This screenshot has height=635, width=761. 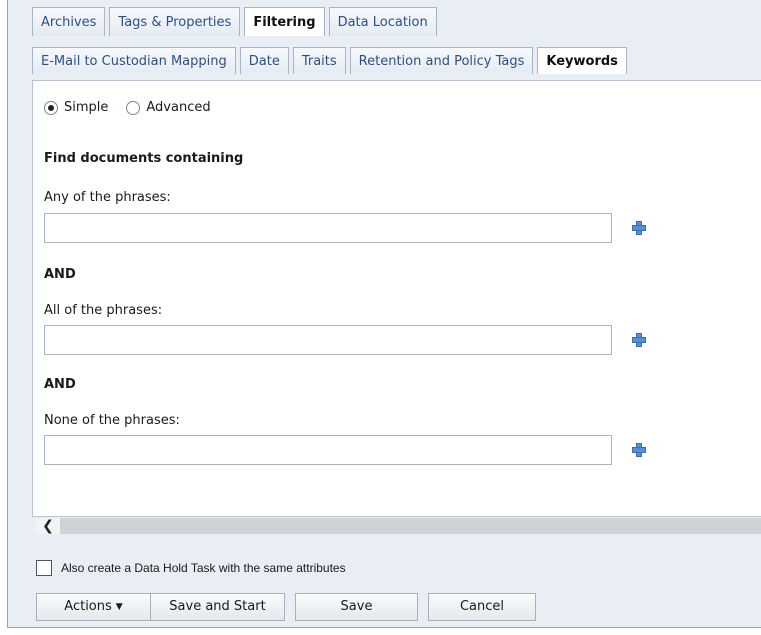 I want to click on any-phrases-label: Any of the phrases:, so click(x=107, y=197).